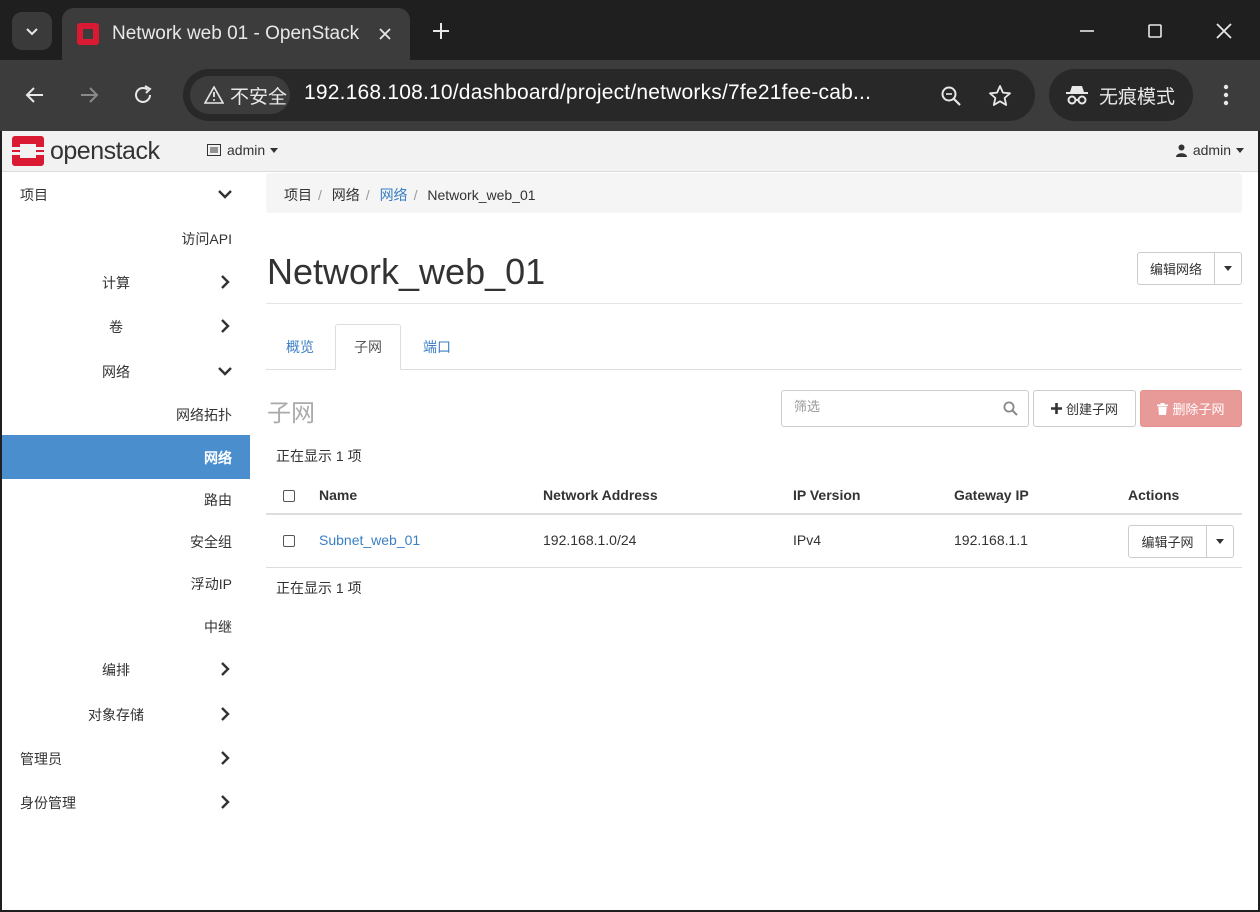 Image resolution: width=1260 pixels, height=912 pixels. Describe the element at coordinates (126, 457) in the screenshot. I see `sidebar-item-networks: 网络` at that location.